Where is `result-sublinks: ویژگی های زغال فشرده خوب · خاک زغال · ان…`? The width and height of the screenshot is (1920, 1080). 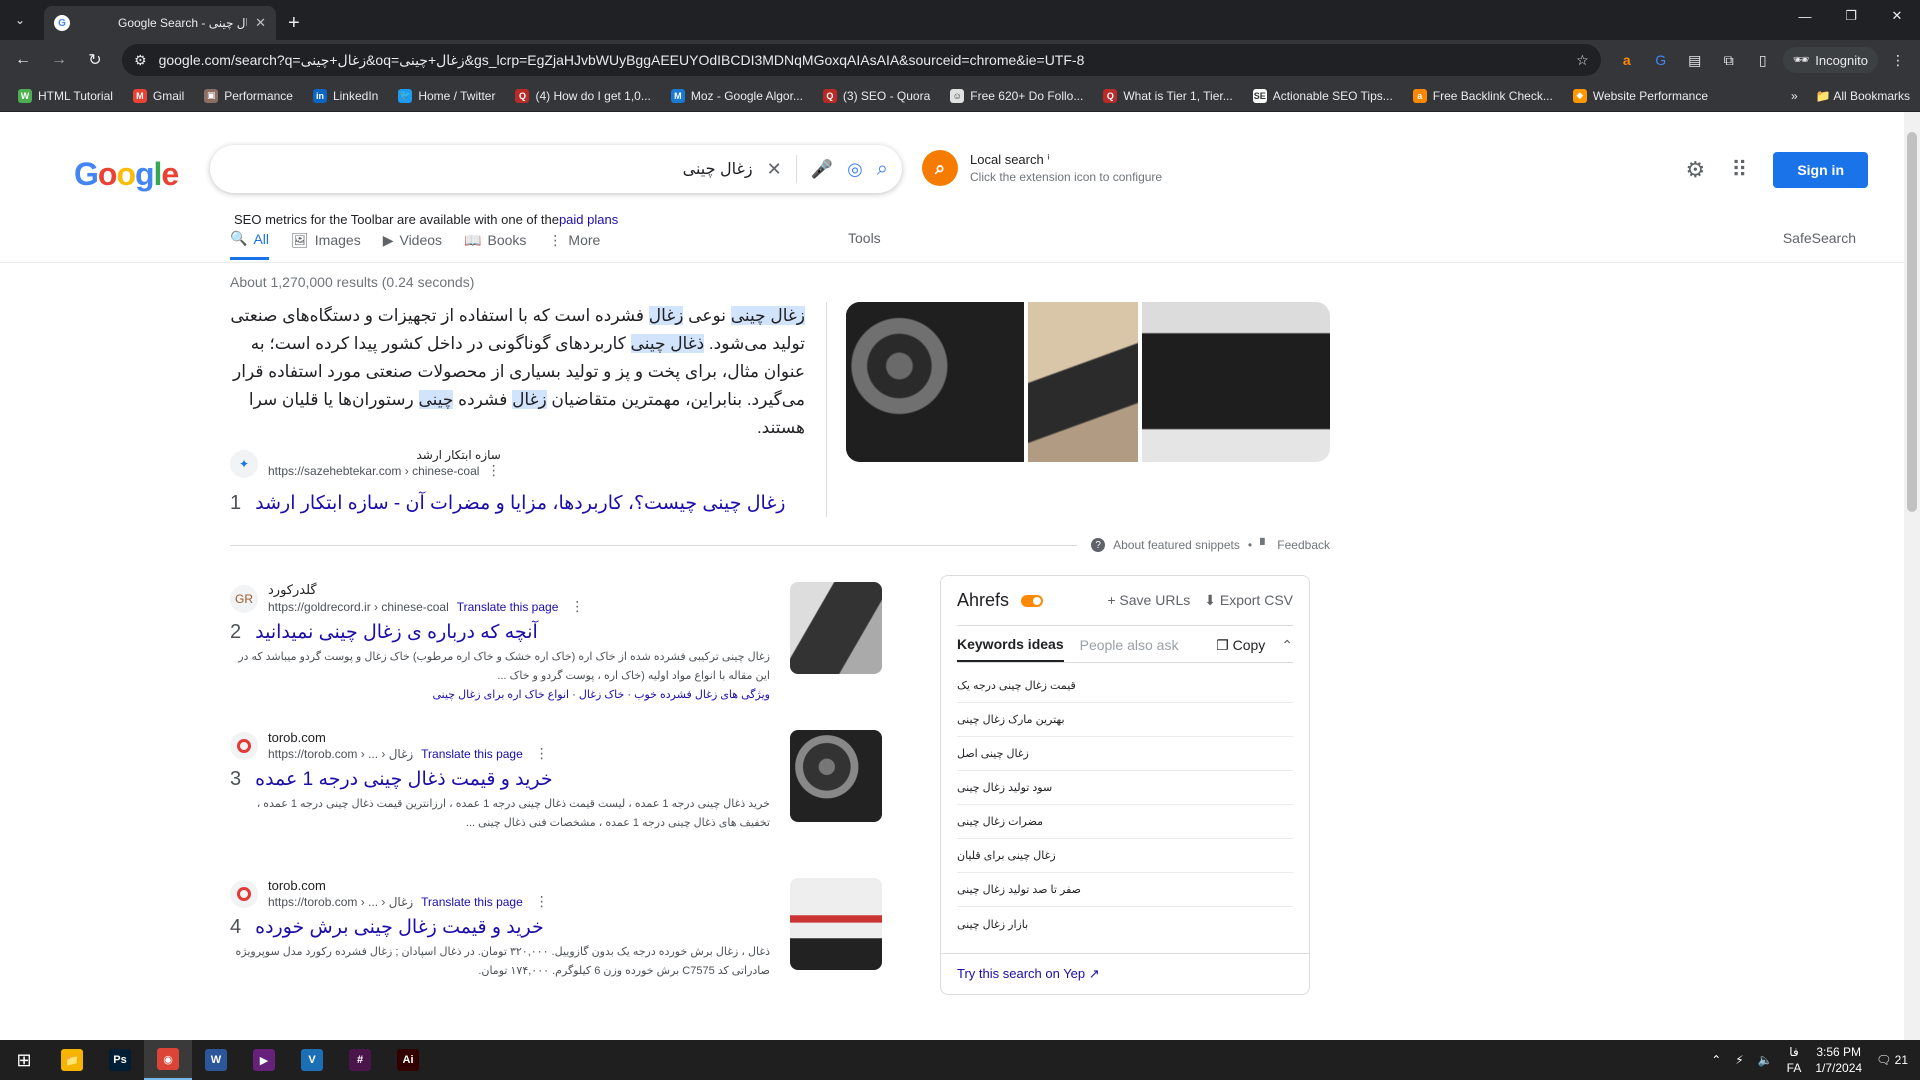
result-sublinks: ویژگی های زغال فشرده خوب · خاک زغال · ان… is located at coordinates (500, 694).